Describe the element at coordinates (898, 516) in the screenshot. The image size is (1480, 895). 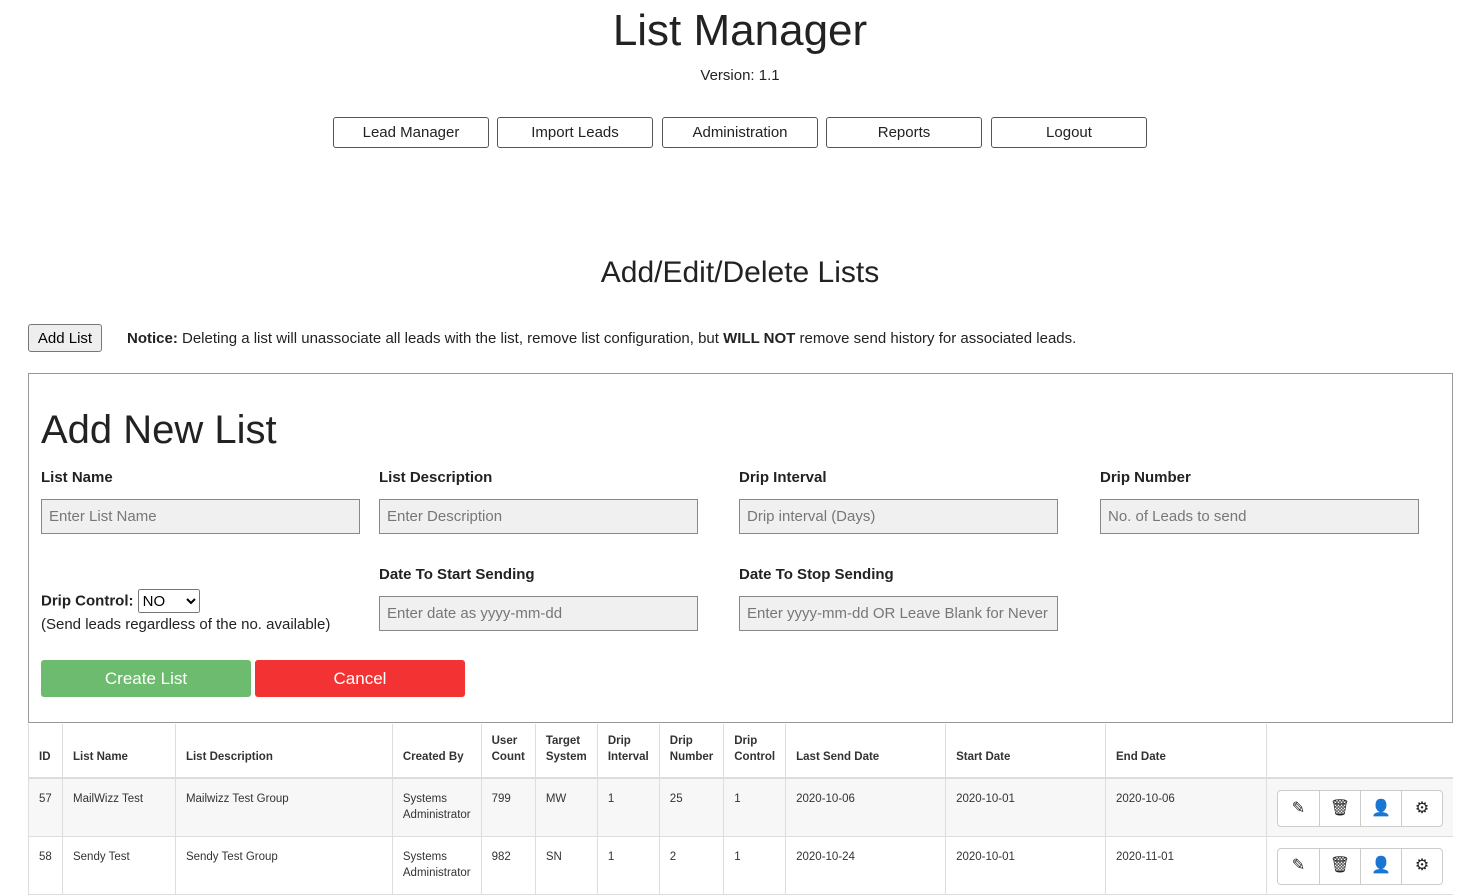
I see `drip-interval-input` at that location.